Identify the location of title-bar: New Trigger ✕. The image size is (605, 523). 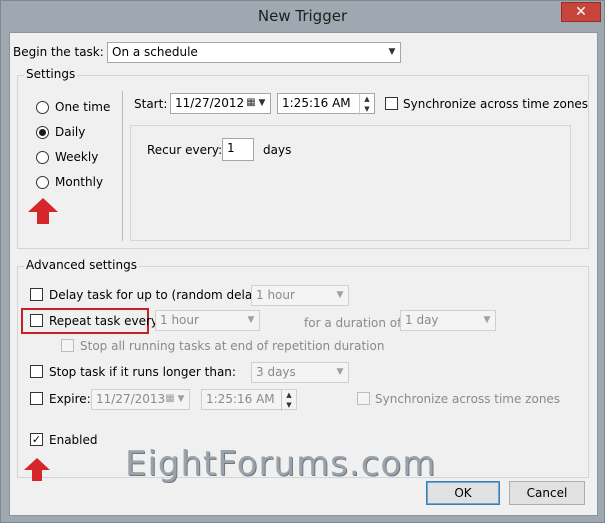
(302, 16).